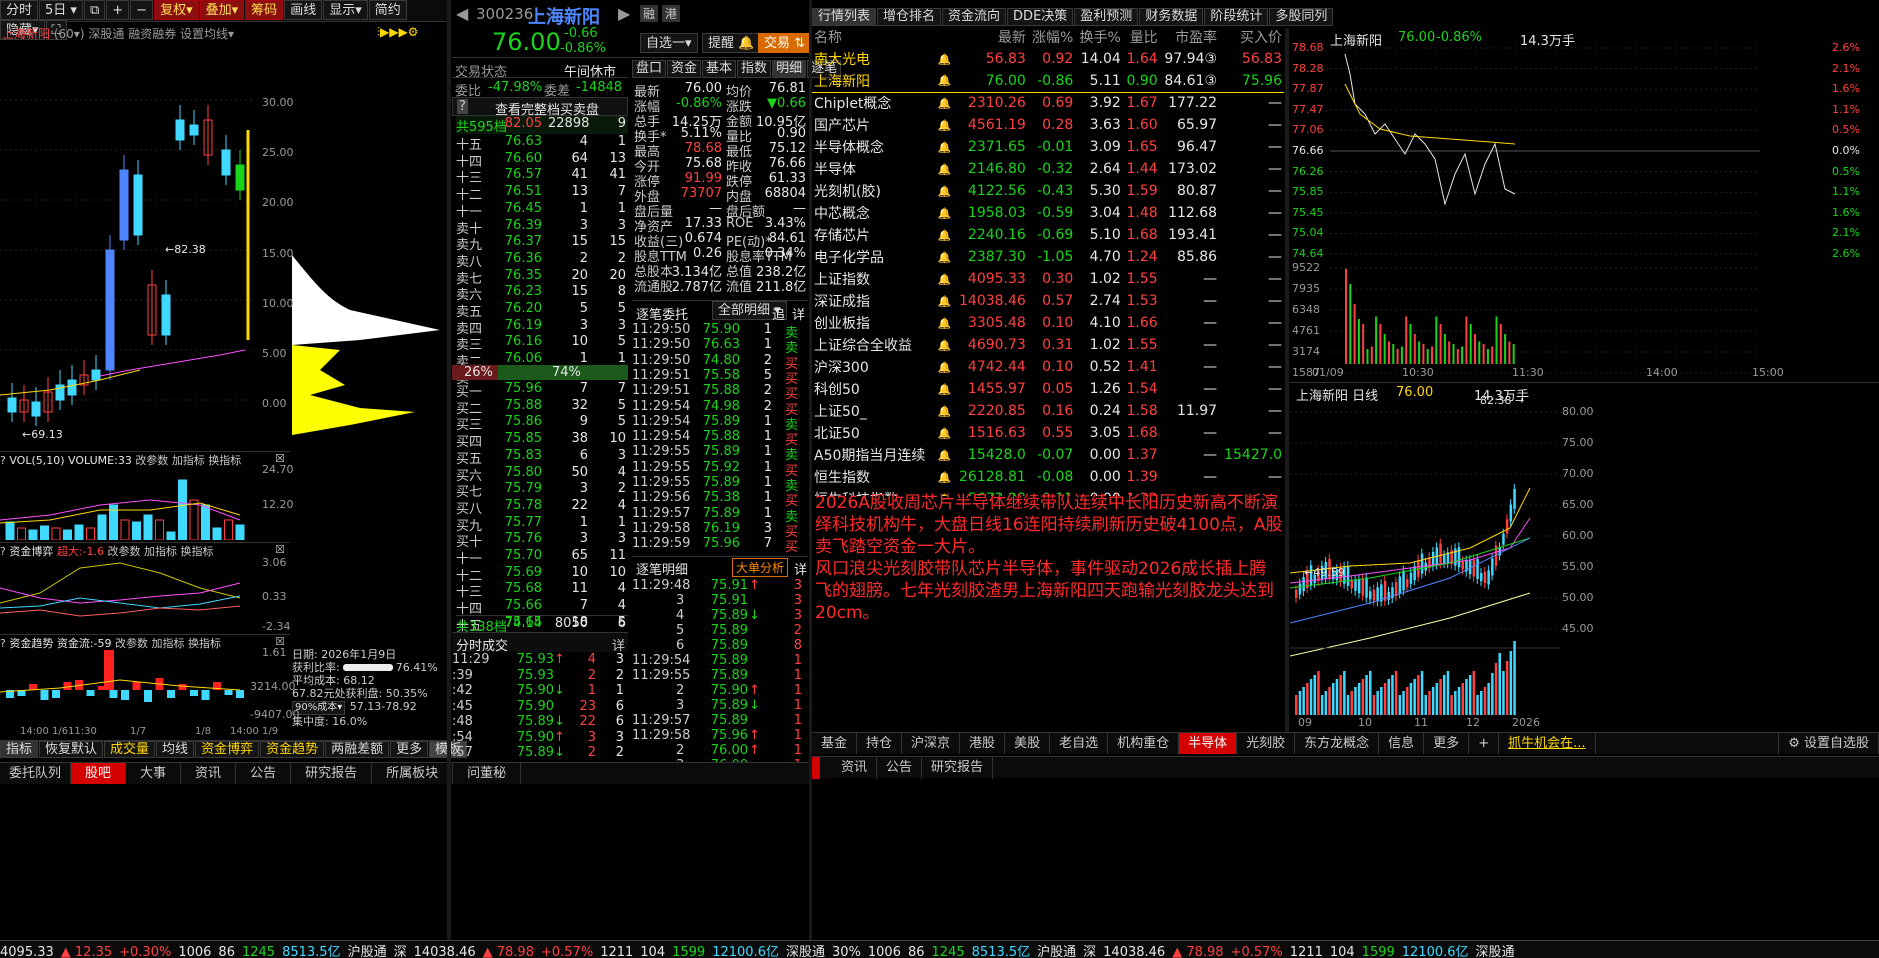 The image size is (1879, 958). What do you see at coordinates (542, 457) in the screenshot?
I see `buy-level: 买五 75.83 6 3` at bounding box center [542, 457].